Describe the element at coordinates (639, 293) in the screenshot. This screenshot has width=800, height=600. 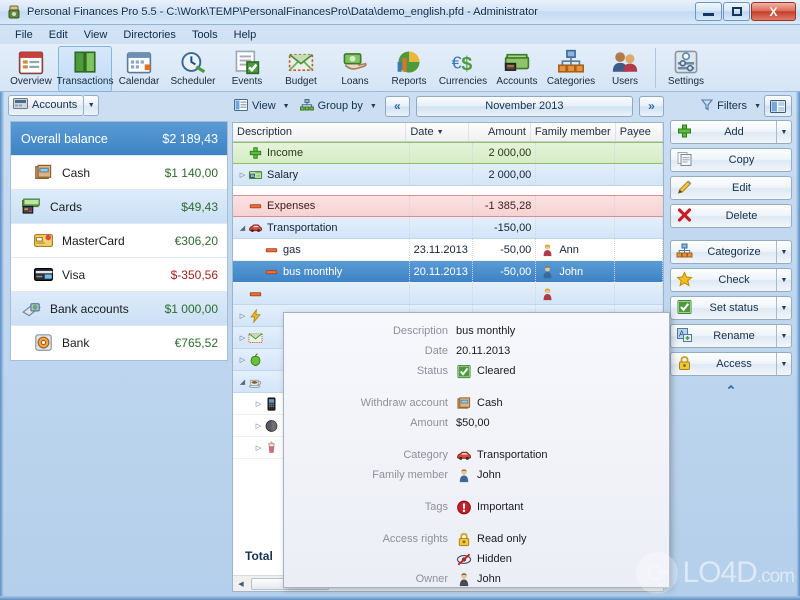
I see `cell-payee` at that location.